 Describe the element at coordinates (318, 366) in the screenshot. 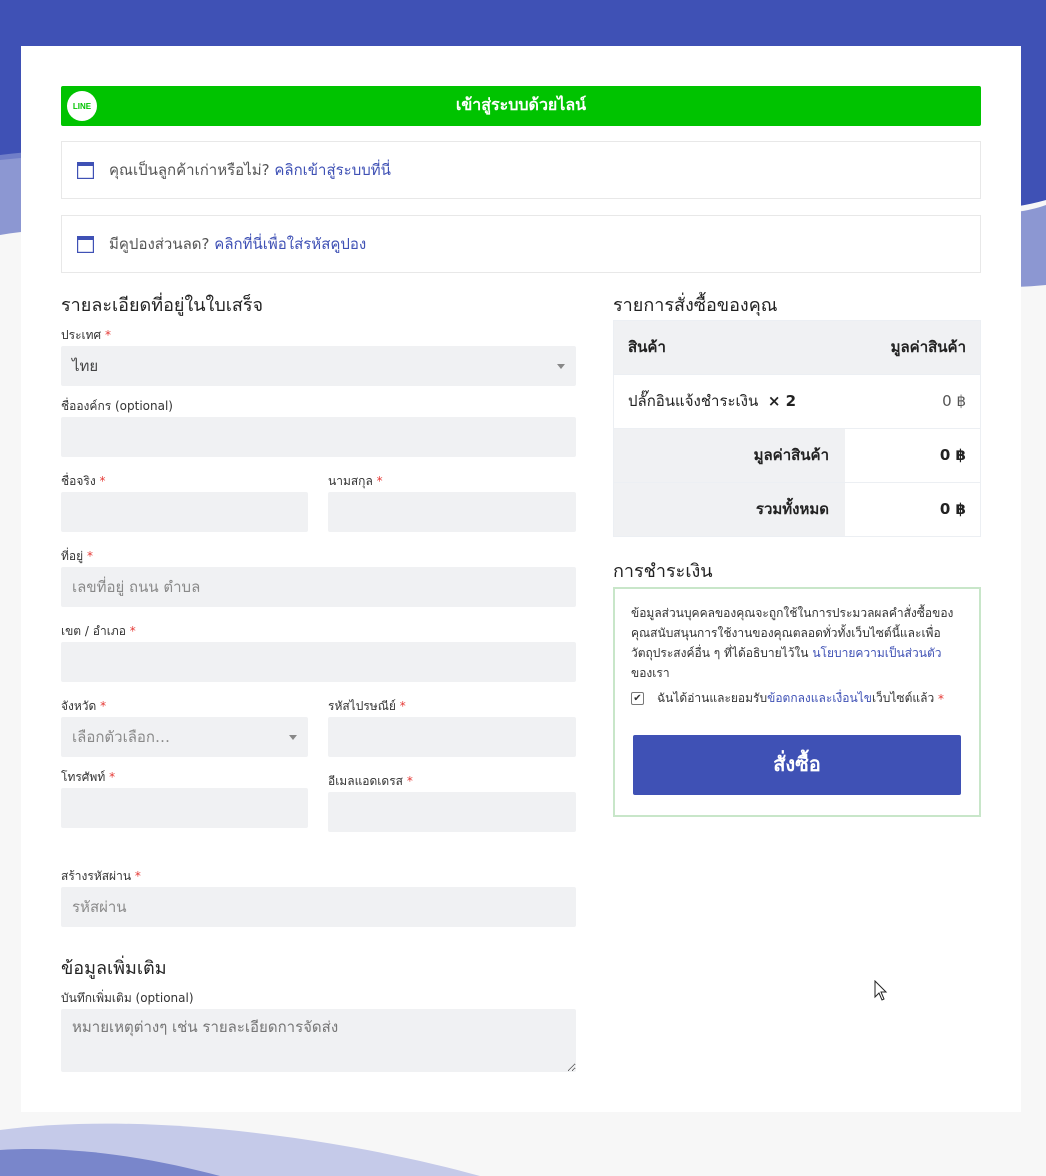

I see `country-select: ไทย` at that location.